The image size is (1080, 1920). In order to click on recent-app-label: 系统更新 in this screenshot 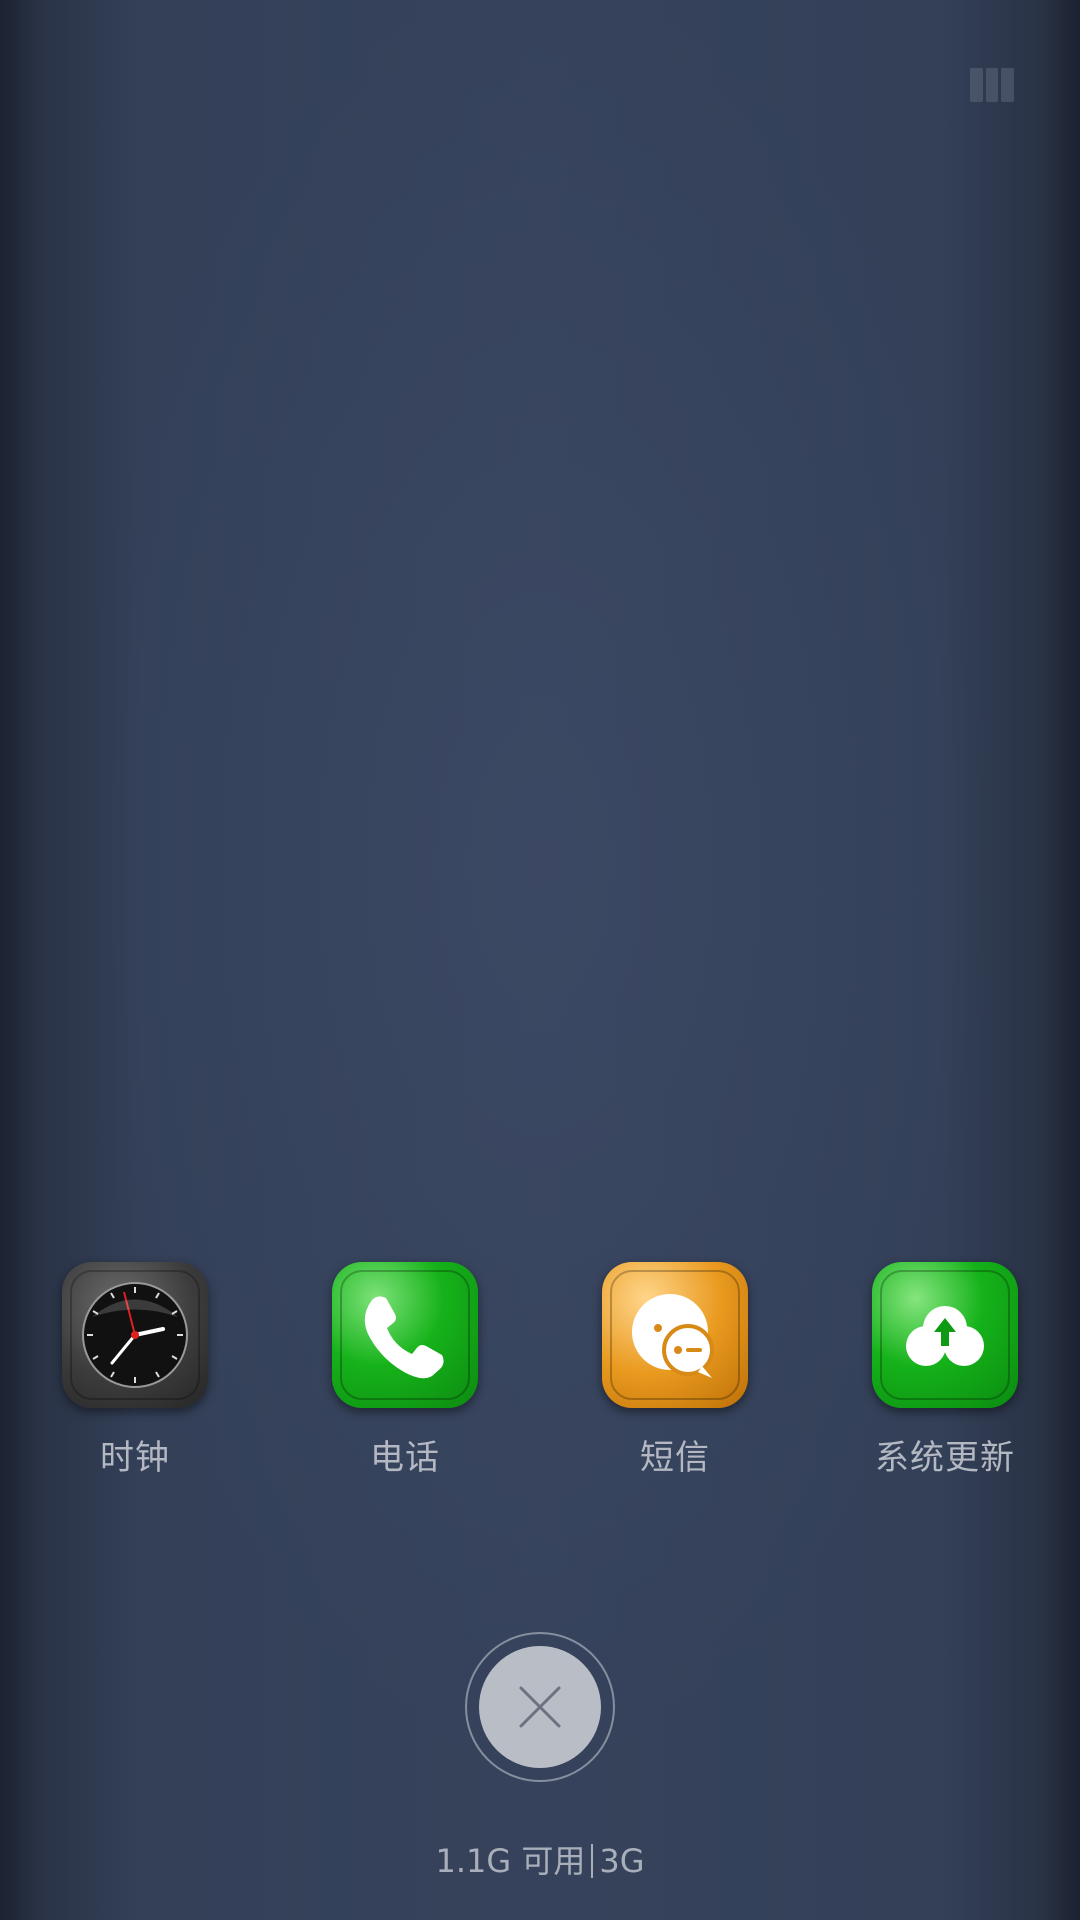, I will do `click(945, 1458)`.